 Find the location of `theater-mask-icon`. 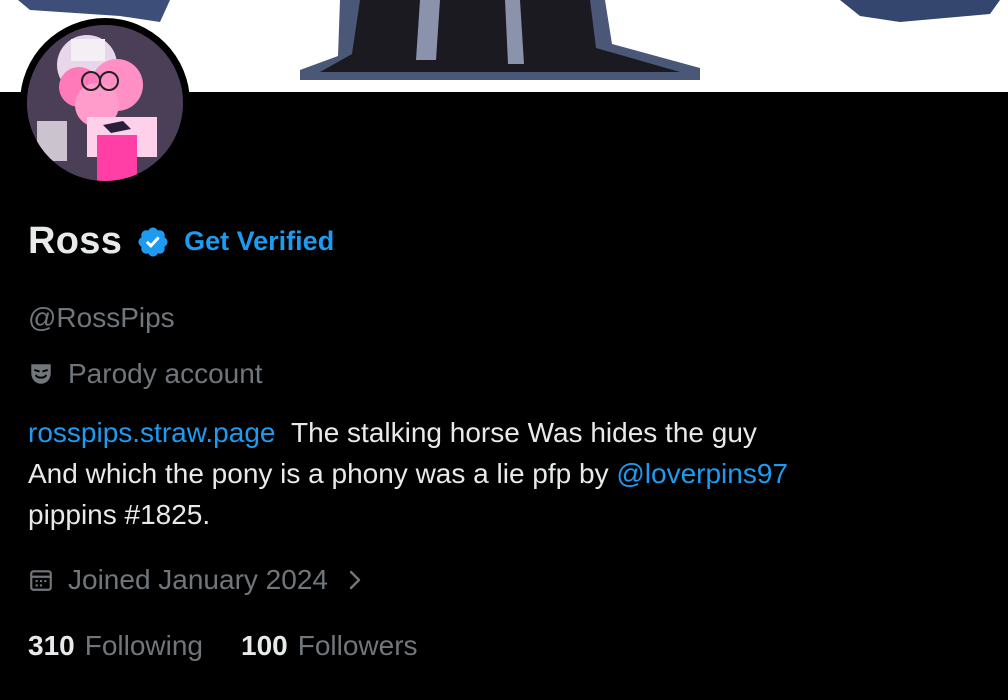

theater-mask-icon is located at coordinates (41, 374).